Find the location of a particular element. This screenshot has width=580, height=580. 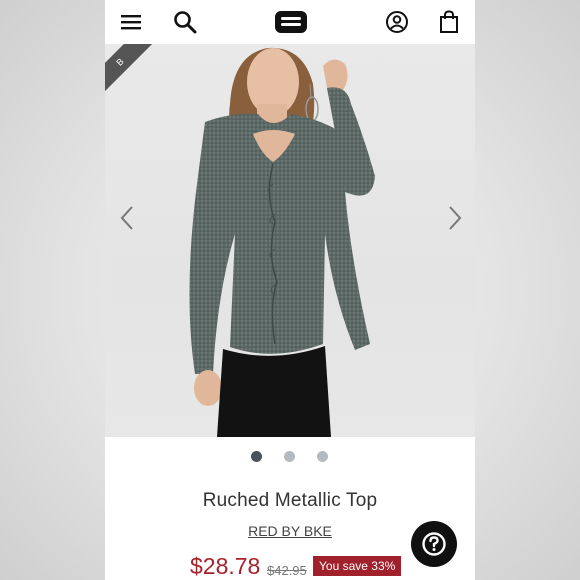

sale-price: $28.78 is located at coordinates (225, 566).